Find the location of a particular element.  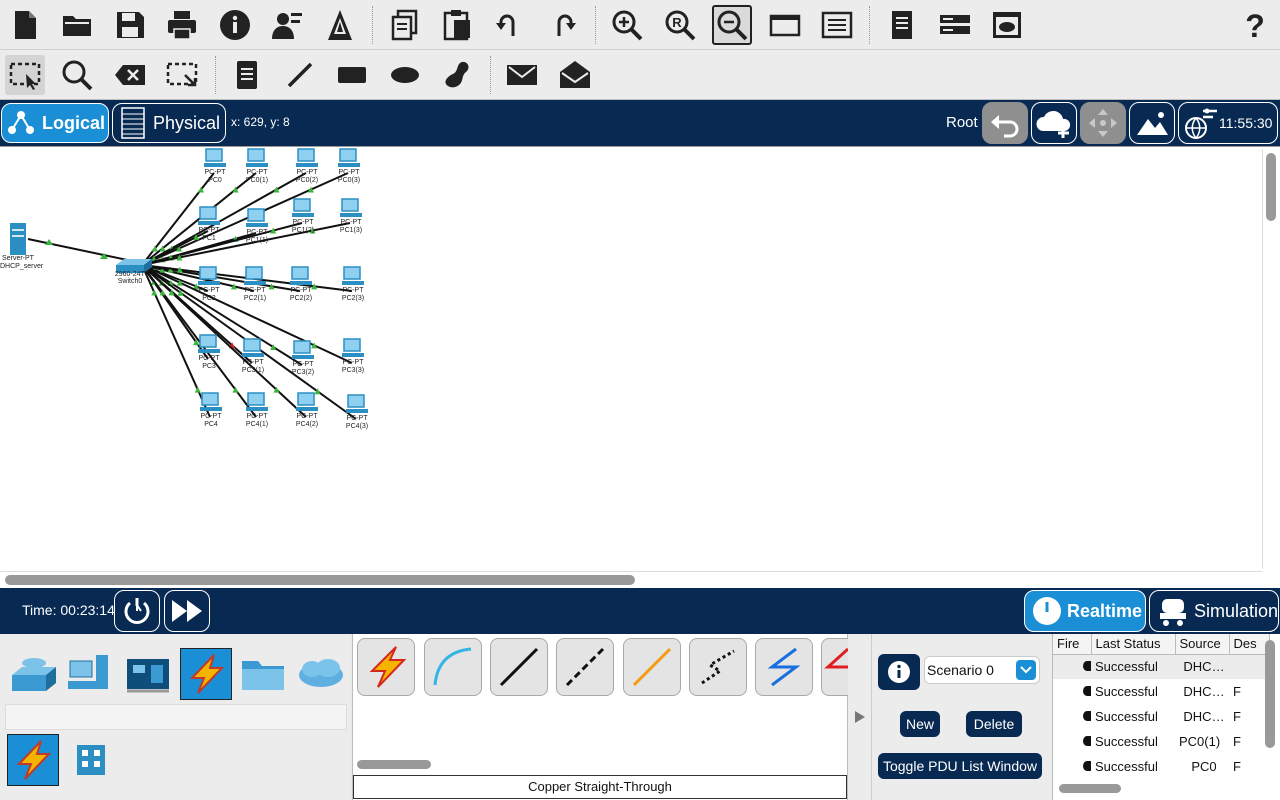

serial-dte-icon is located at coordinates (784, 667).